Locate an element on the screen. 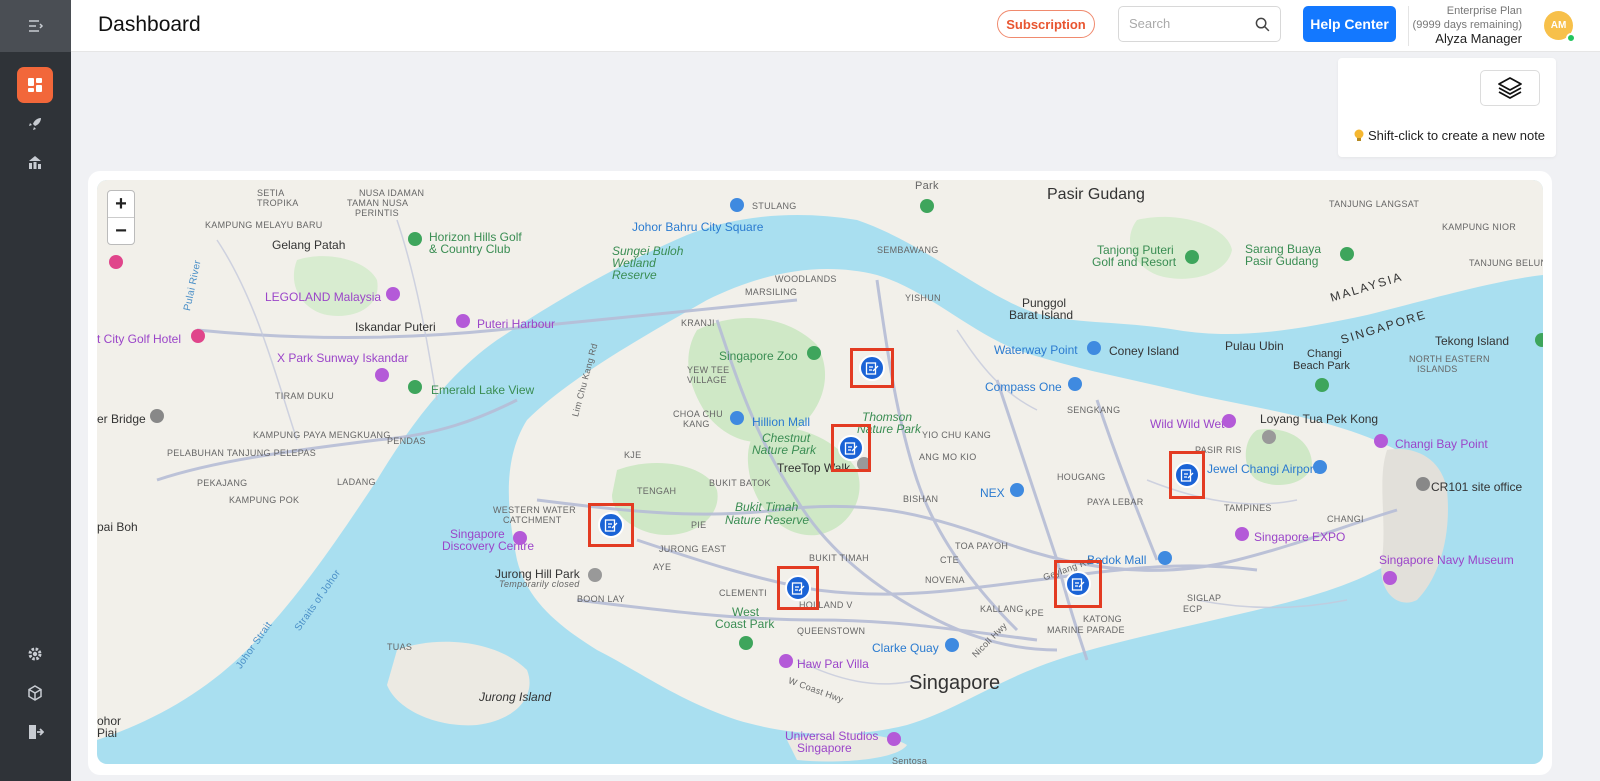 The height and width of the screenshot is (781, 1600). sidebar-item-dashboard is located at coordinates (35, 85).